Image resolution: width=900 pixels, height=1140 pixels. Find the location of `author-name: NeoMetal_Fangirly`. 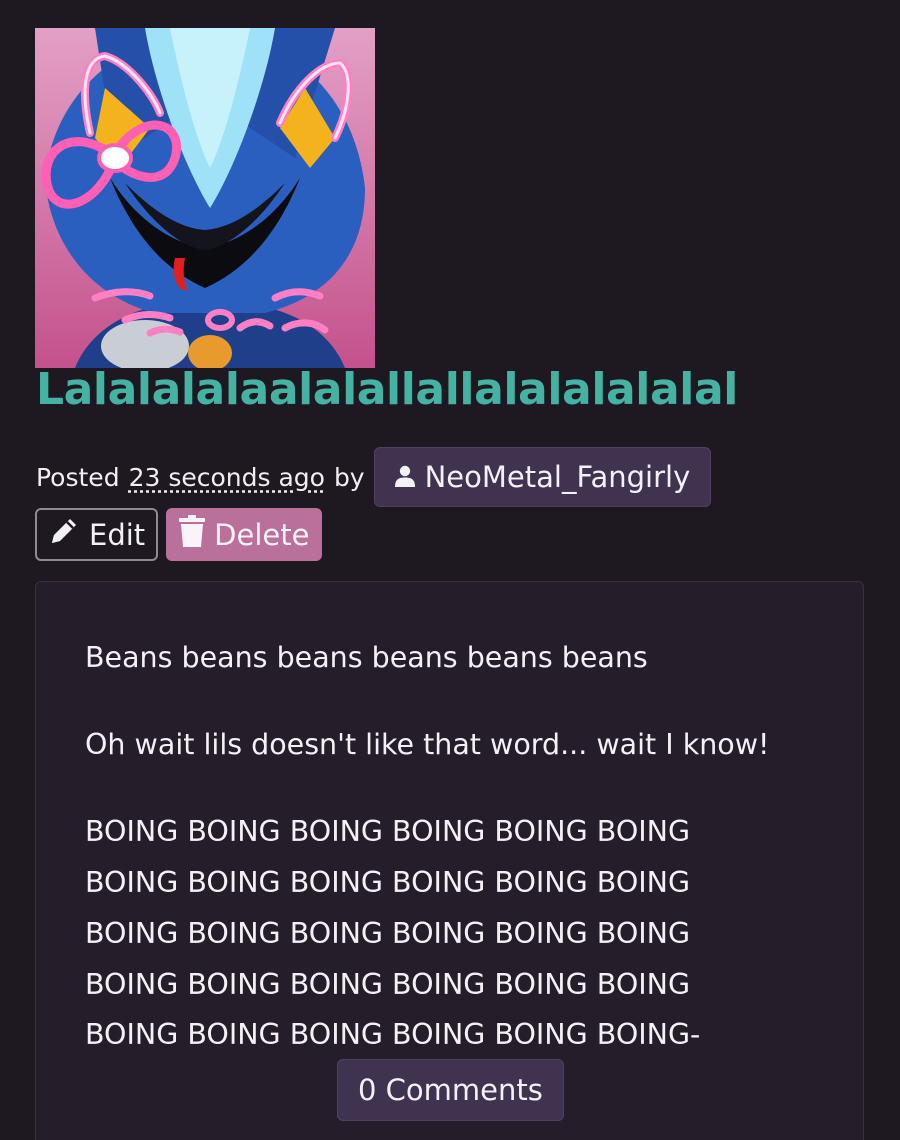

author-name: NeoMetal_Fangirly is located at coordinates (557, 477).